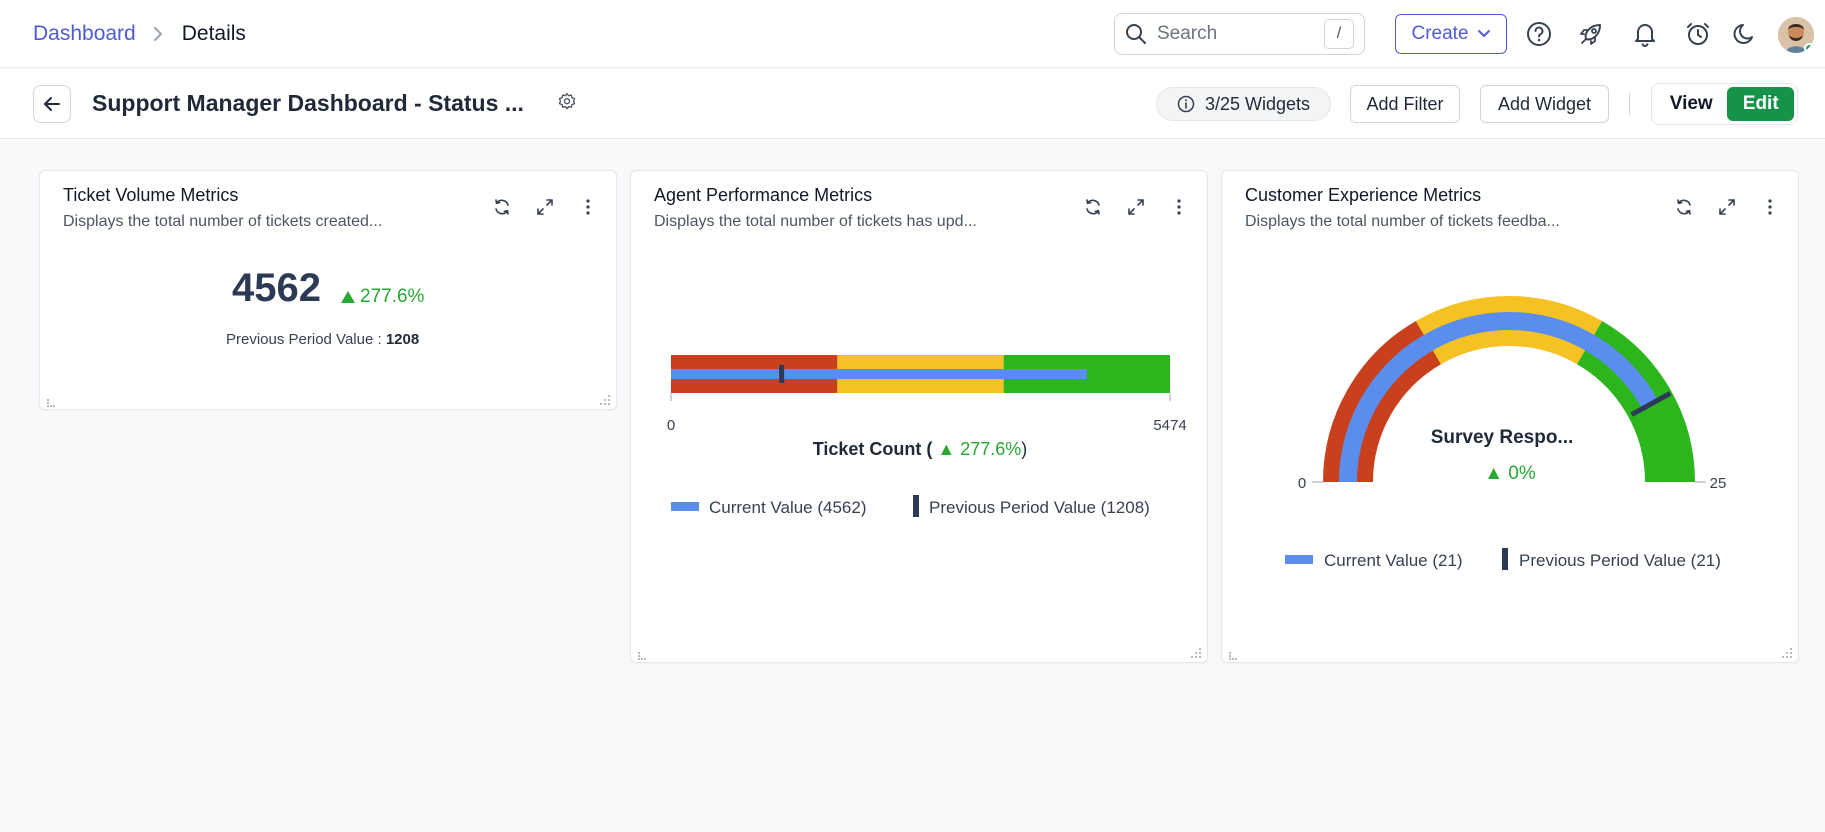  I want to click on chevron-down-icon, so click(1484, 34).